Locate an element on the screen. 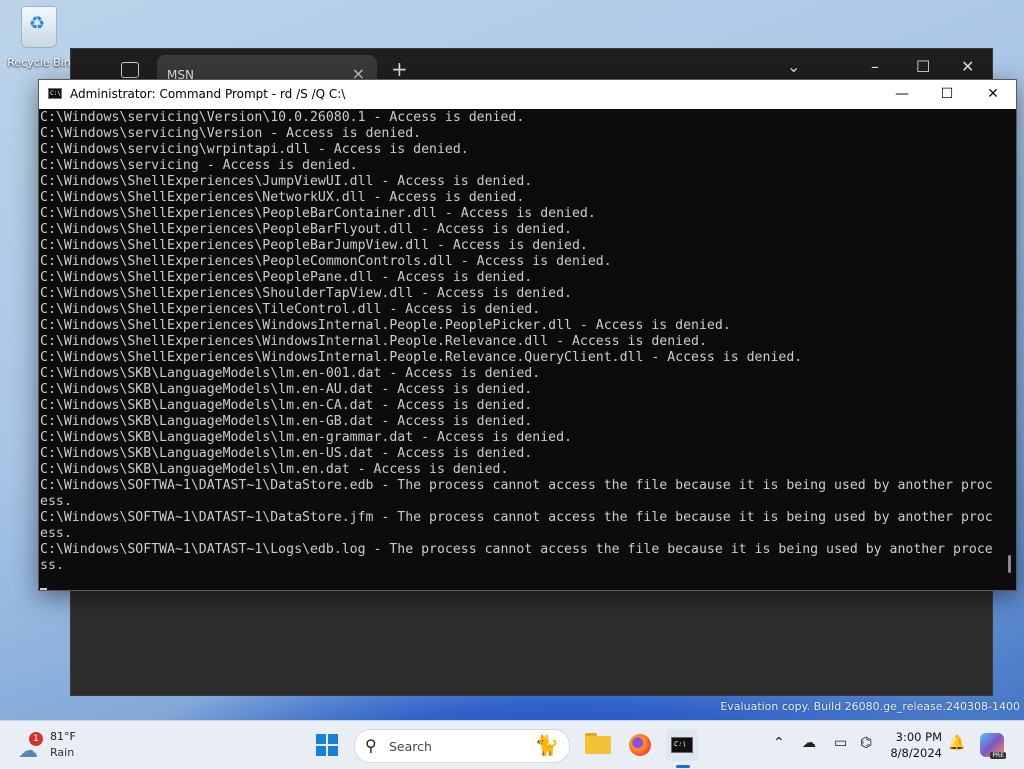 Image resolution: width=1024 pixels, height=769 pixels. search-highlight-cat-icon: 🐈 is located at coordinates (546, 745).